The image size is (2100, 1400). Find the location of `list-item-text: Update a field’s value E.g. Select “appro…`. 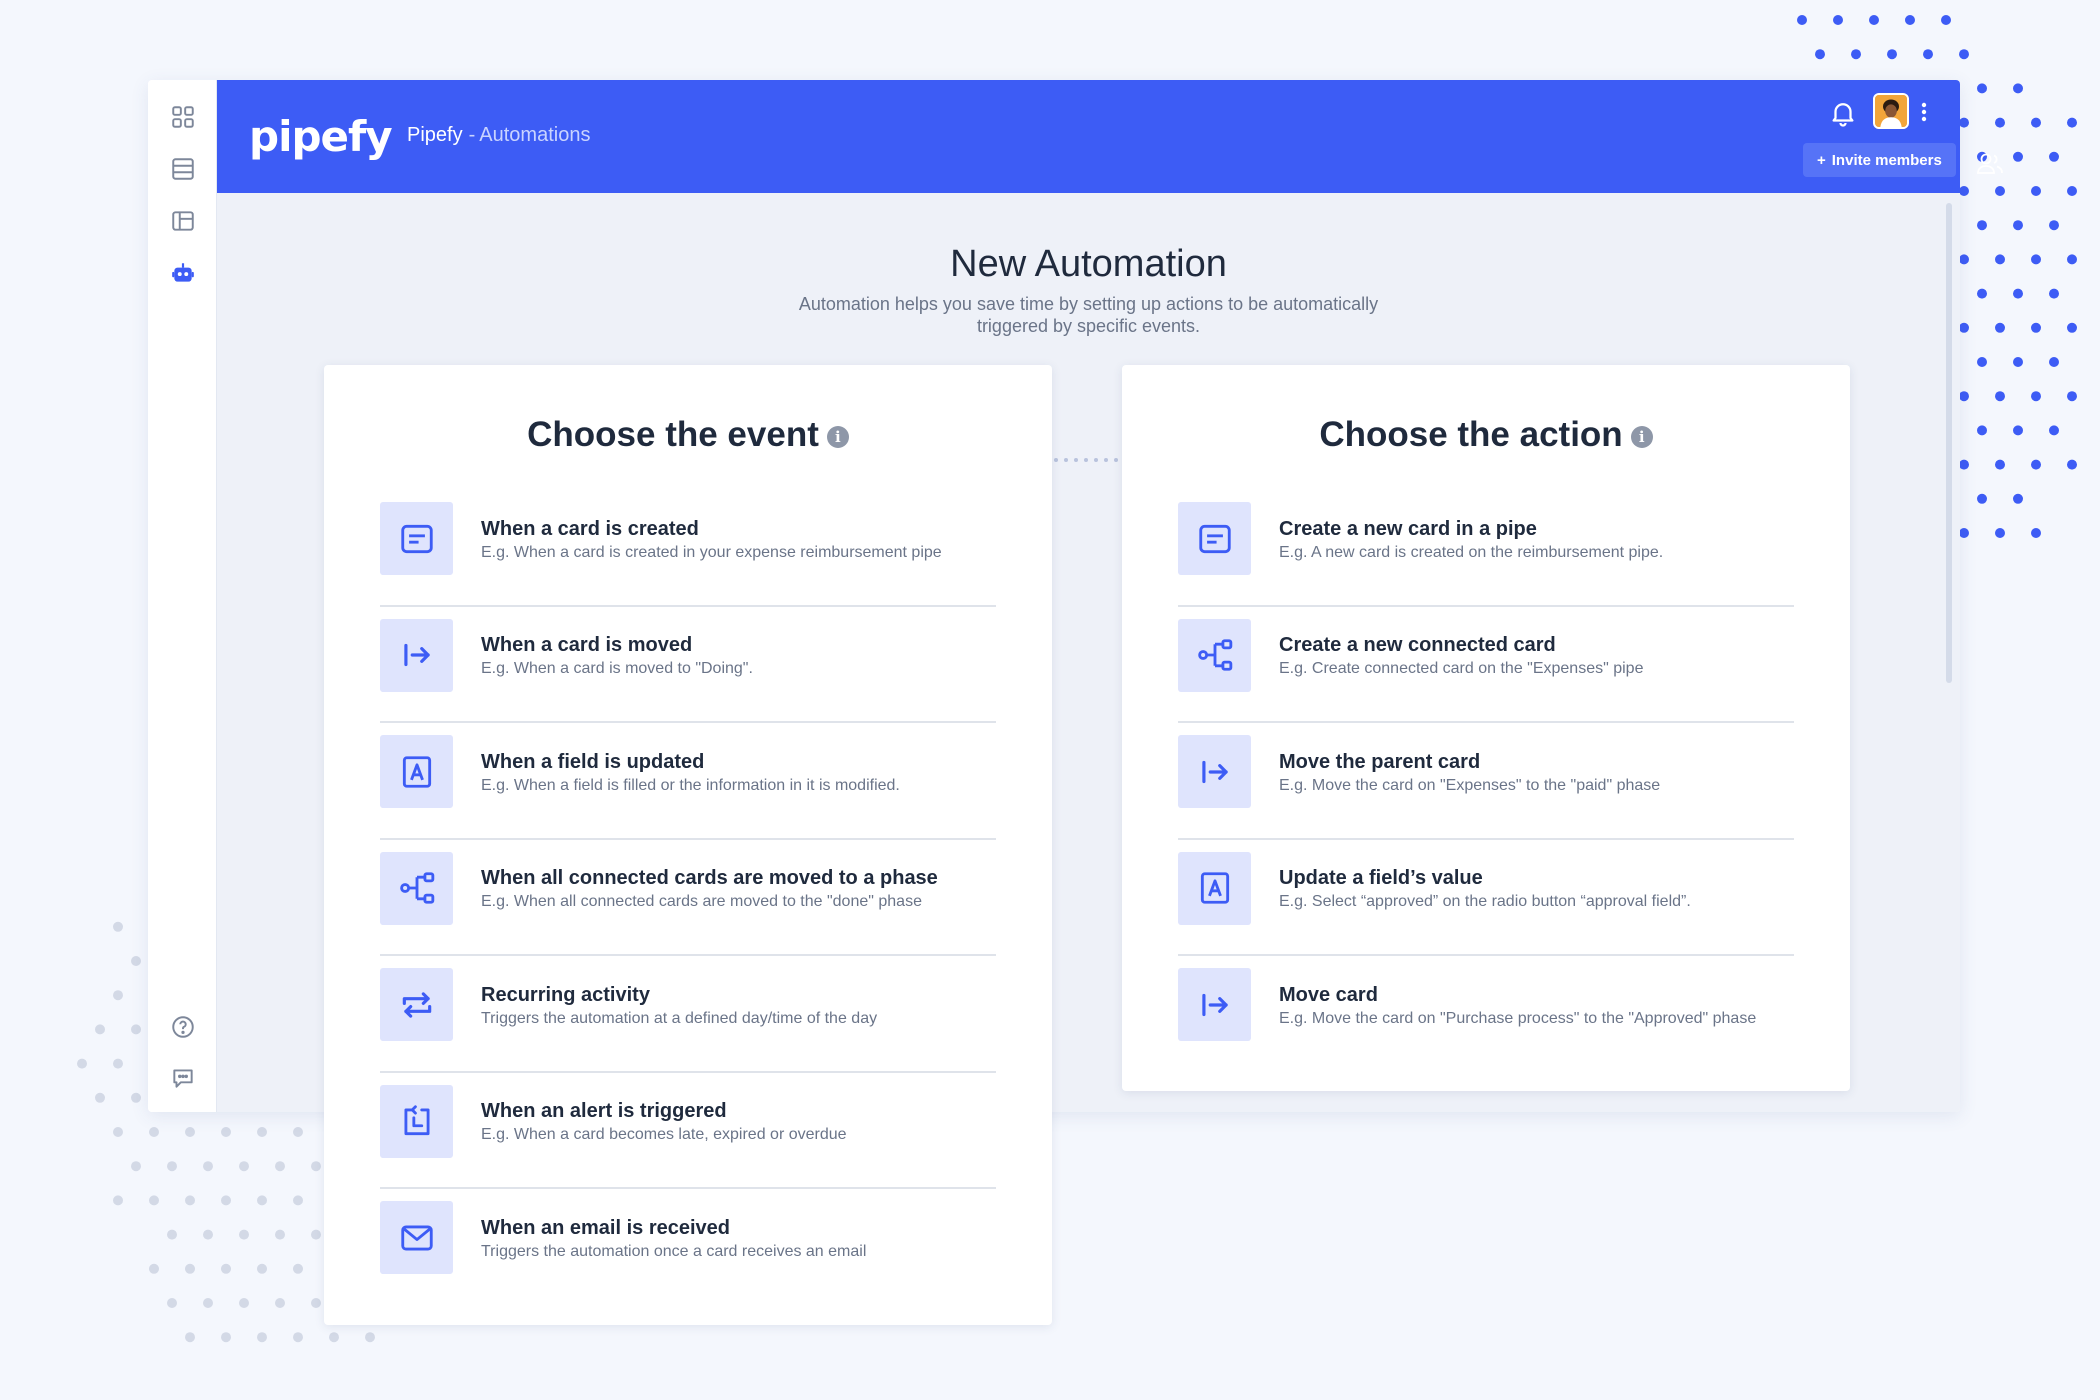

list-item-text: Update a field’s value E.g. Select “appro… is located at coordinates (1529, 889).